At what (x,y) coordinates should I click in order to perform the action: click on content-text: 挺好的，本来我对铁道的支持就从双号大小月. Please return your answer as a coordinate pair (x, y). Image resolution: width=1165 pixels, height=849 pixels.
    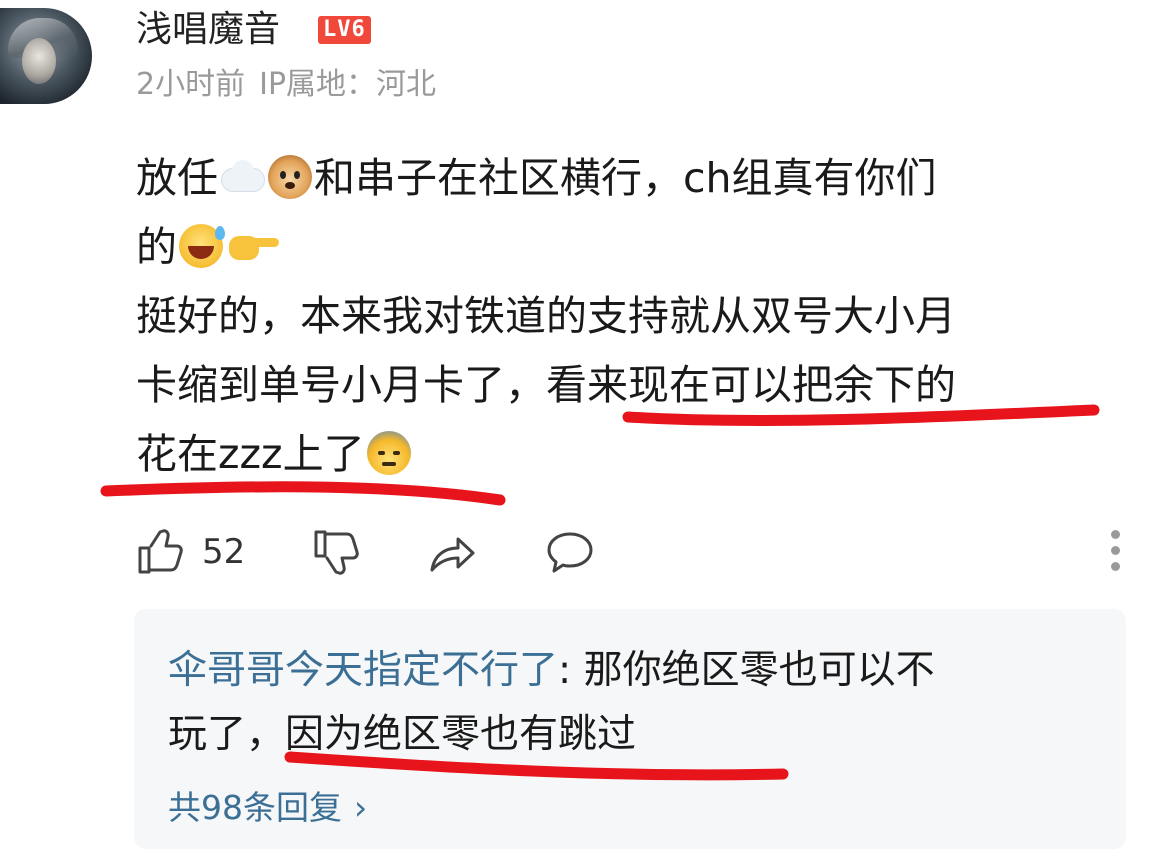
    Looking at the image, I should click on (546, 316).